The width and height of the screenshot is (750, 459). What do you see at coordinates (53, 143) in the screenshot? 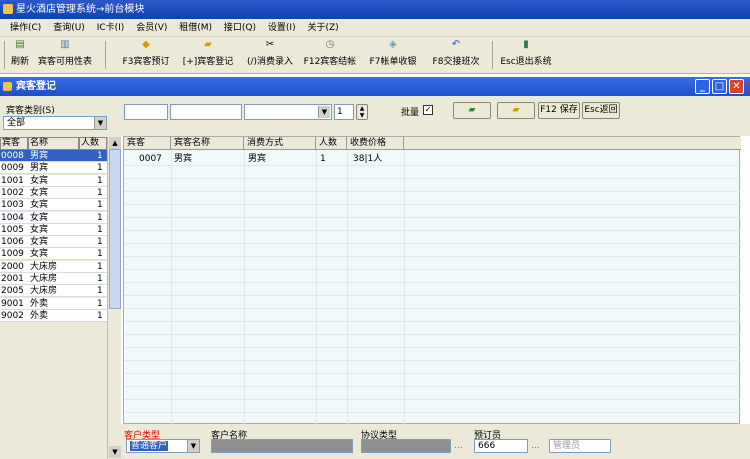
I see `left-header-name: 名称` at bounding box center [53, 143].